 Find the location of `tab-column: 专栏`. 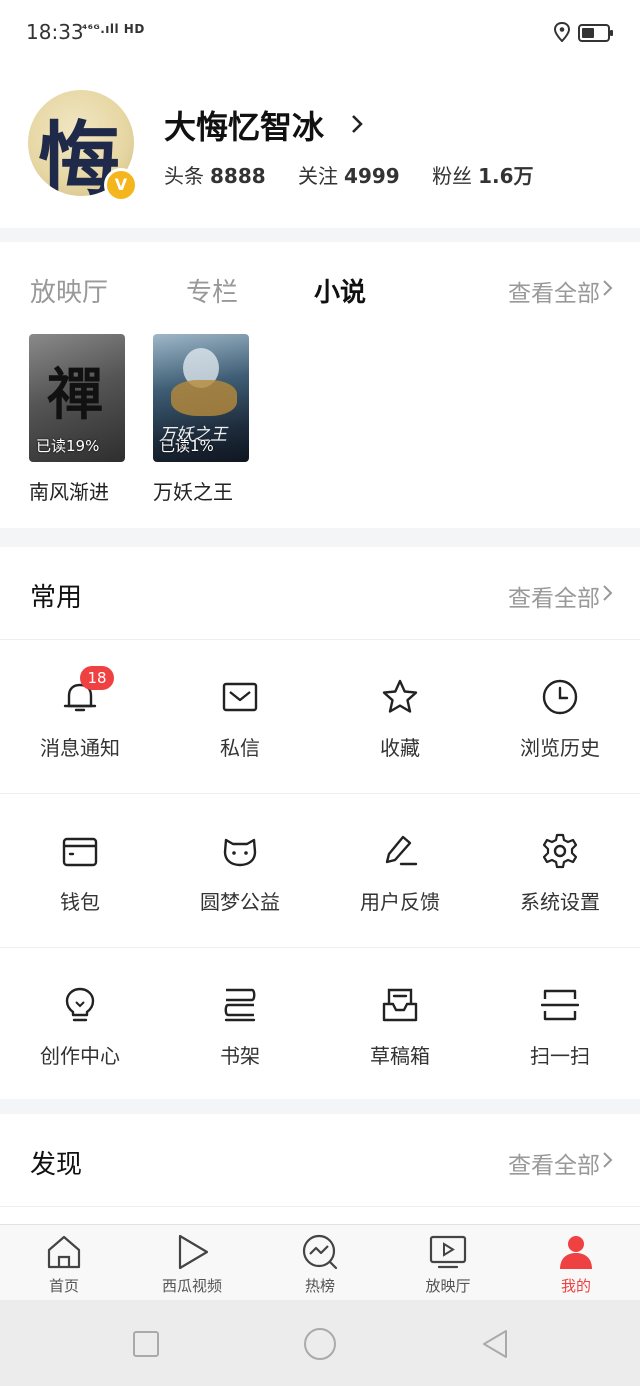

tab-column: 专栏 is located at coordinates (212, 290).